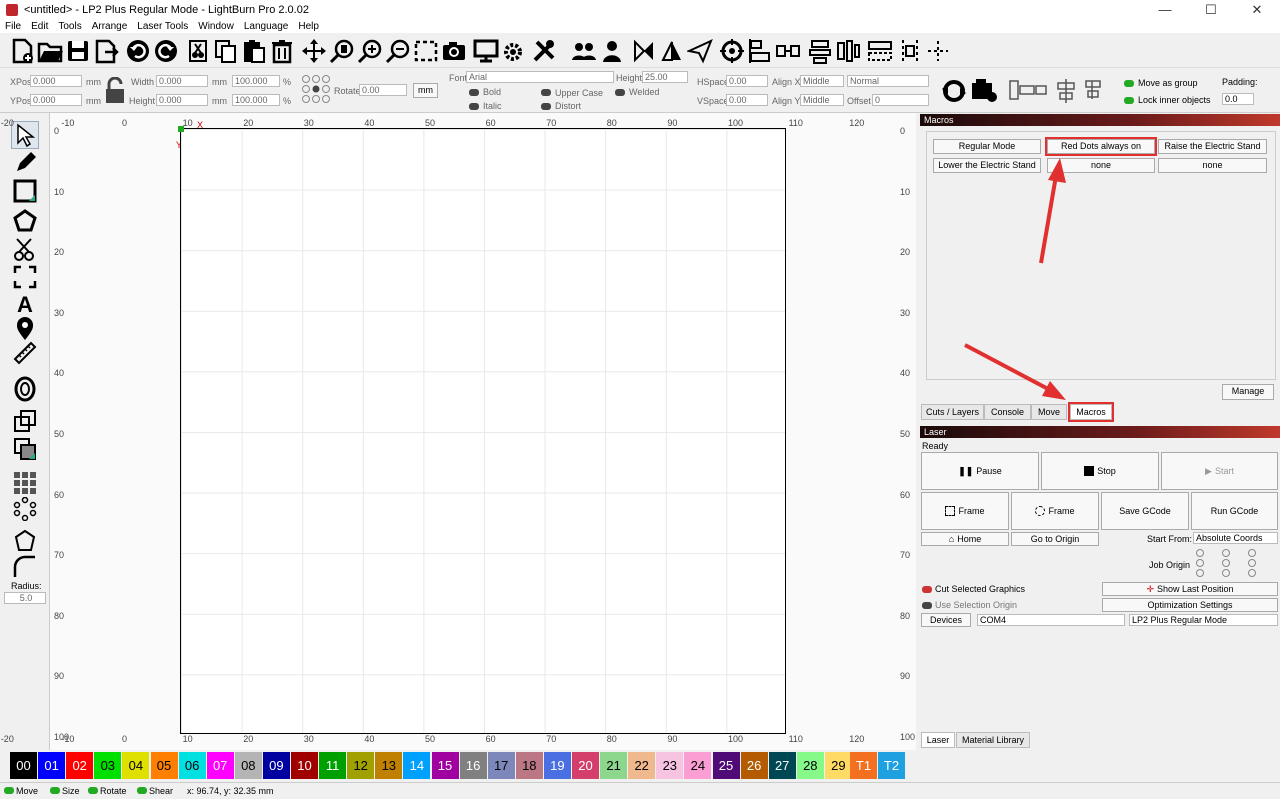 The height and width of the screenshot is (799, 1280). Describe the element at coordinates (25, 277) in the screenshot. I see `position-laser-icon` at that location.